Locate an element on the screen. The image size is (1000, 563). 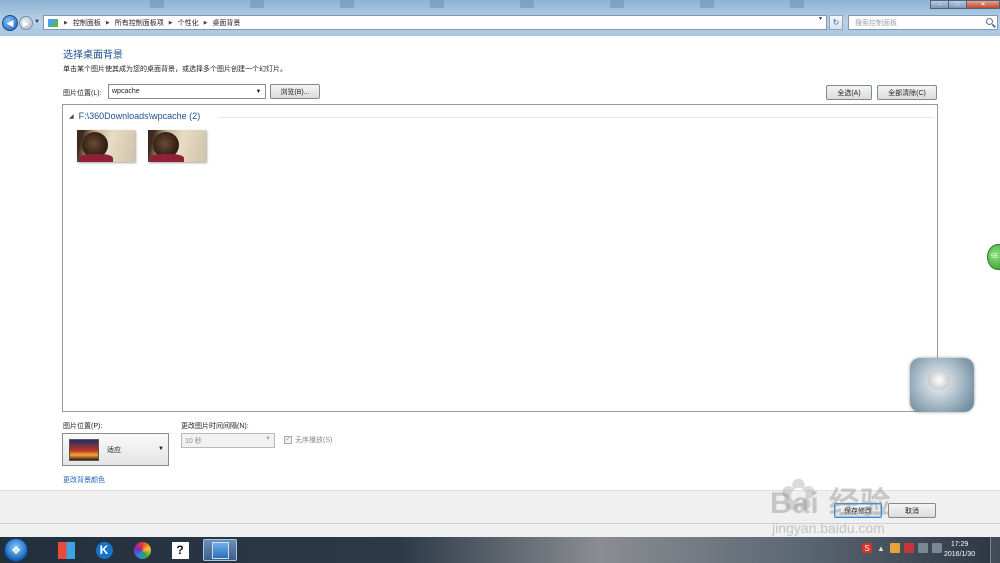
taskbar-app-help: ? is located at coordinates (180, 550).